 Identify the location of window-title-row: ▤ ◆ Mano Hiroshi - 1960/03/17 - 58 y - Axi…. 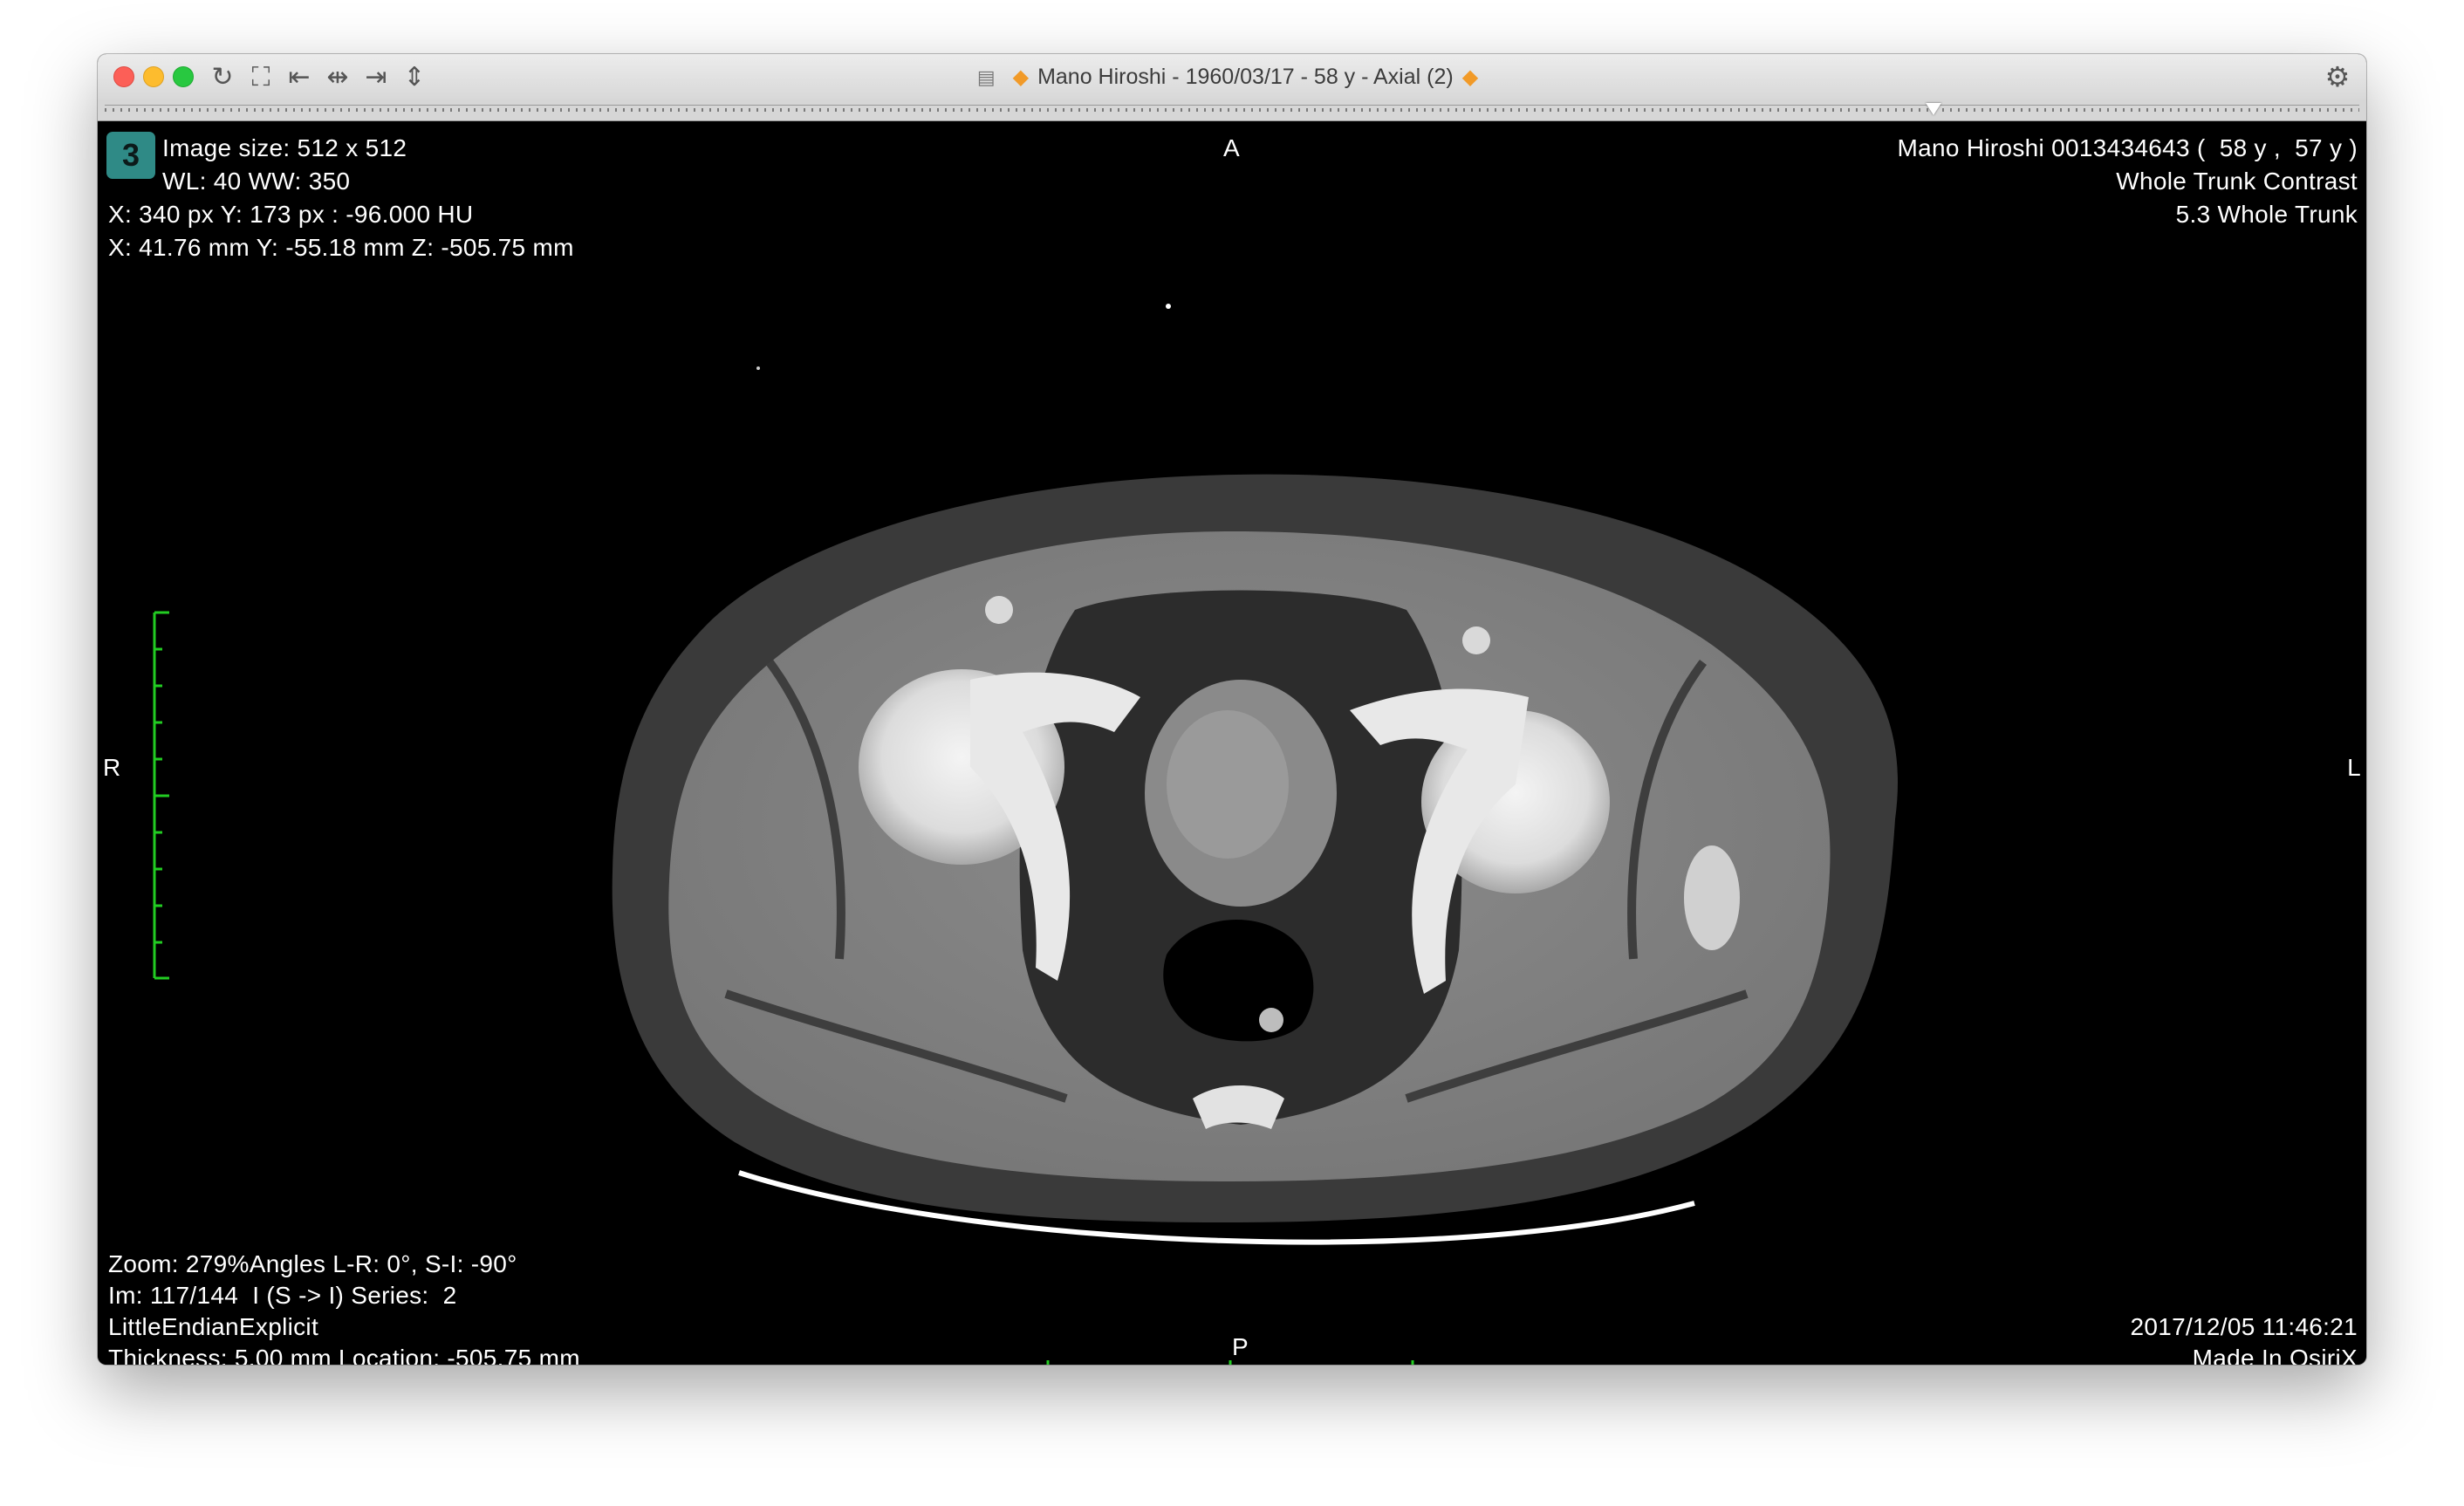
(1232, 76).